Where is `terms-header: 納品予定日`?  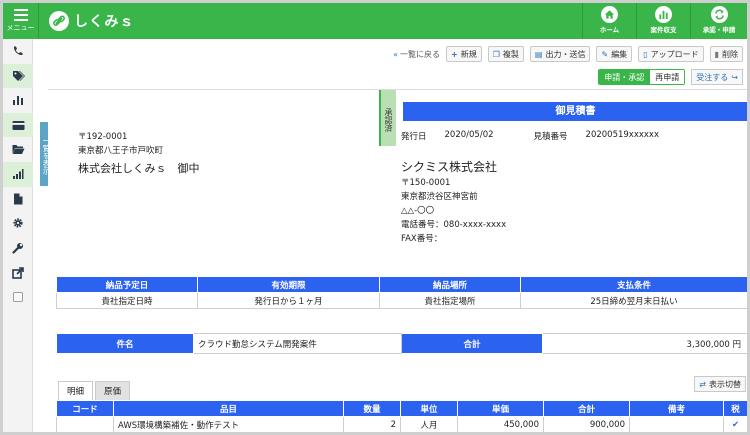 terms-header: 納品予定日 is located at coordinates (127, 284).